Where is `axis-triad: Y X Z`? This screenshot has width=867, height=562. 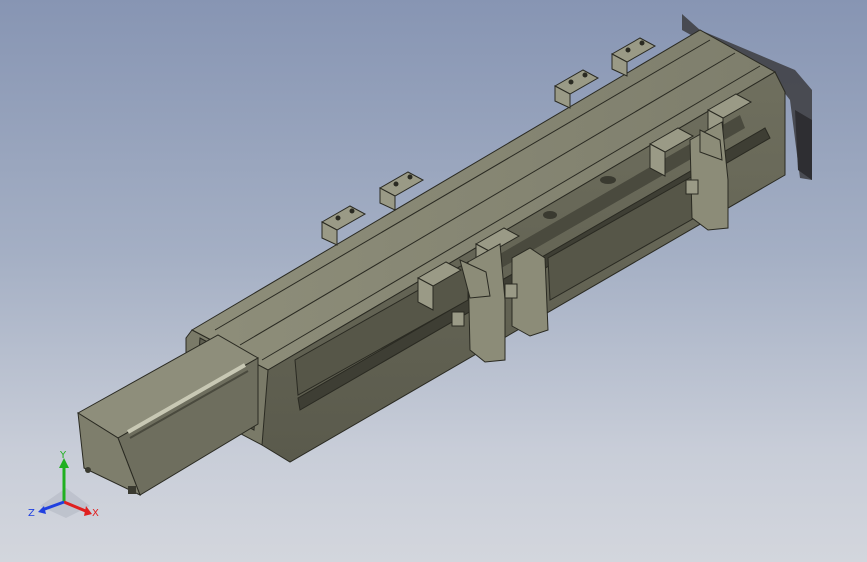 axis-triad: Y X Z is located at coordinates (66, 490).